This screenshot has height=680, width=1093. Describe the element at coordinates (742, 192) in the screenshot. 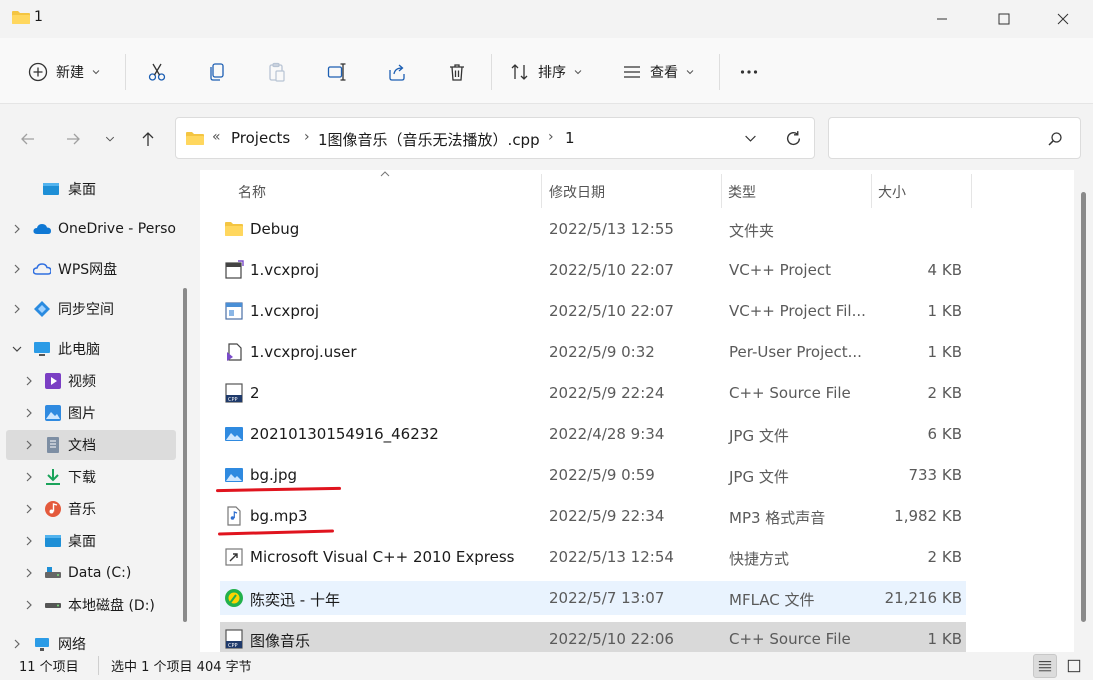

I see `column-header-type: 类型` at that location.